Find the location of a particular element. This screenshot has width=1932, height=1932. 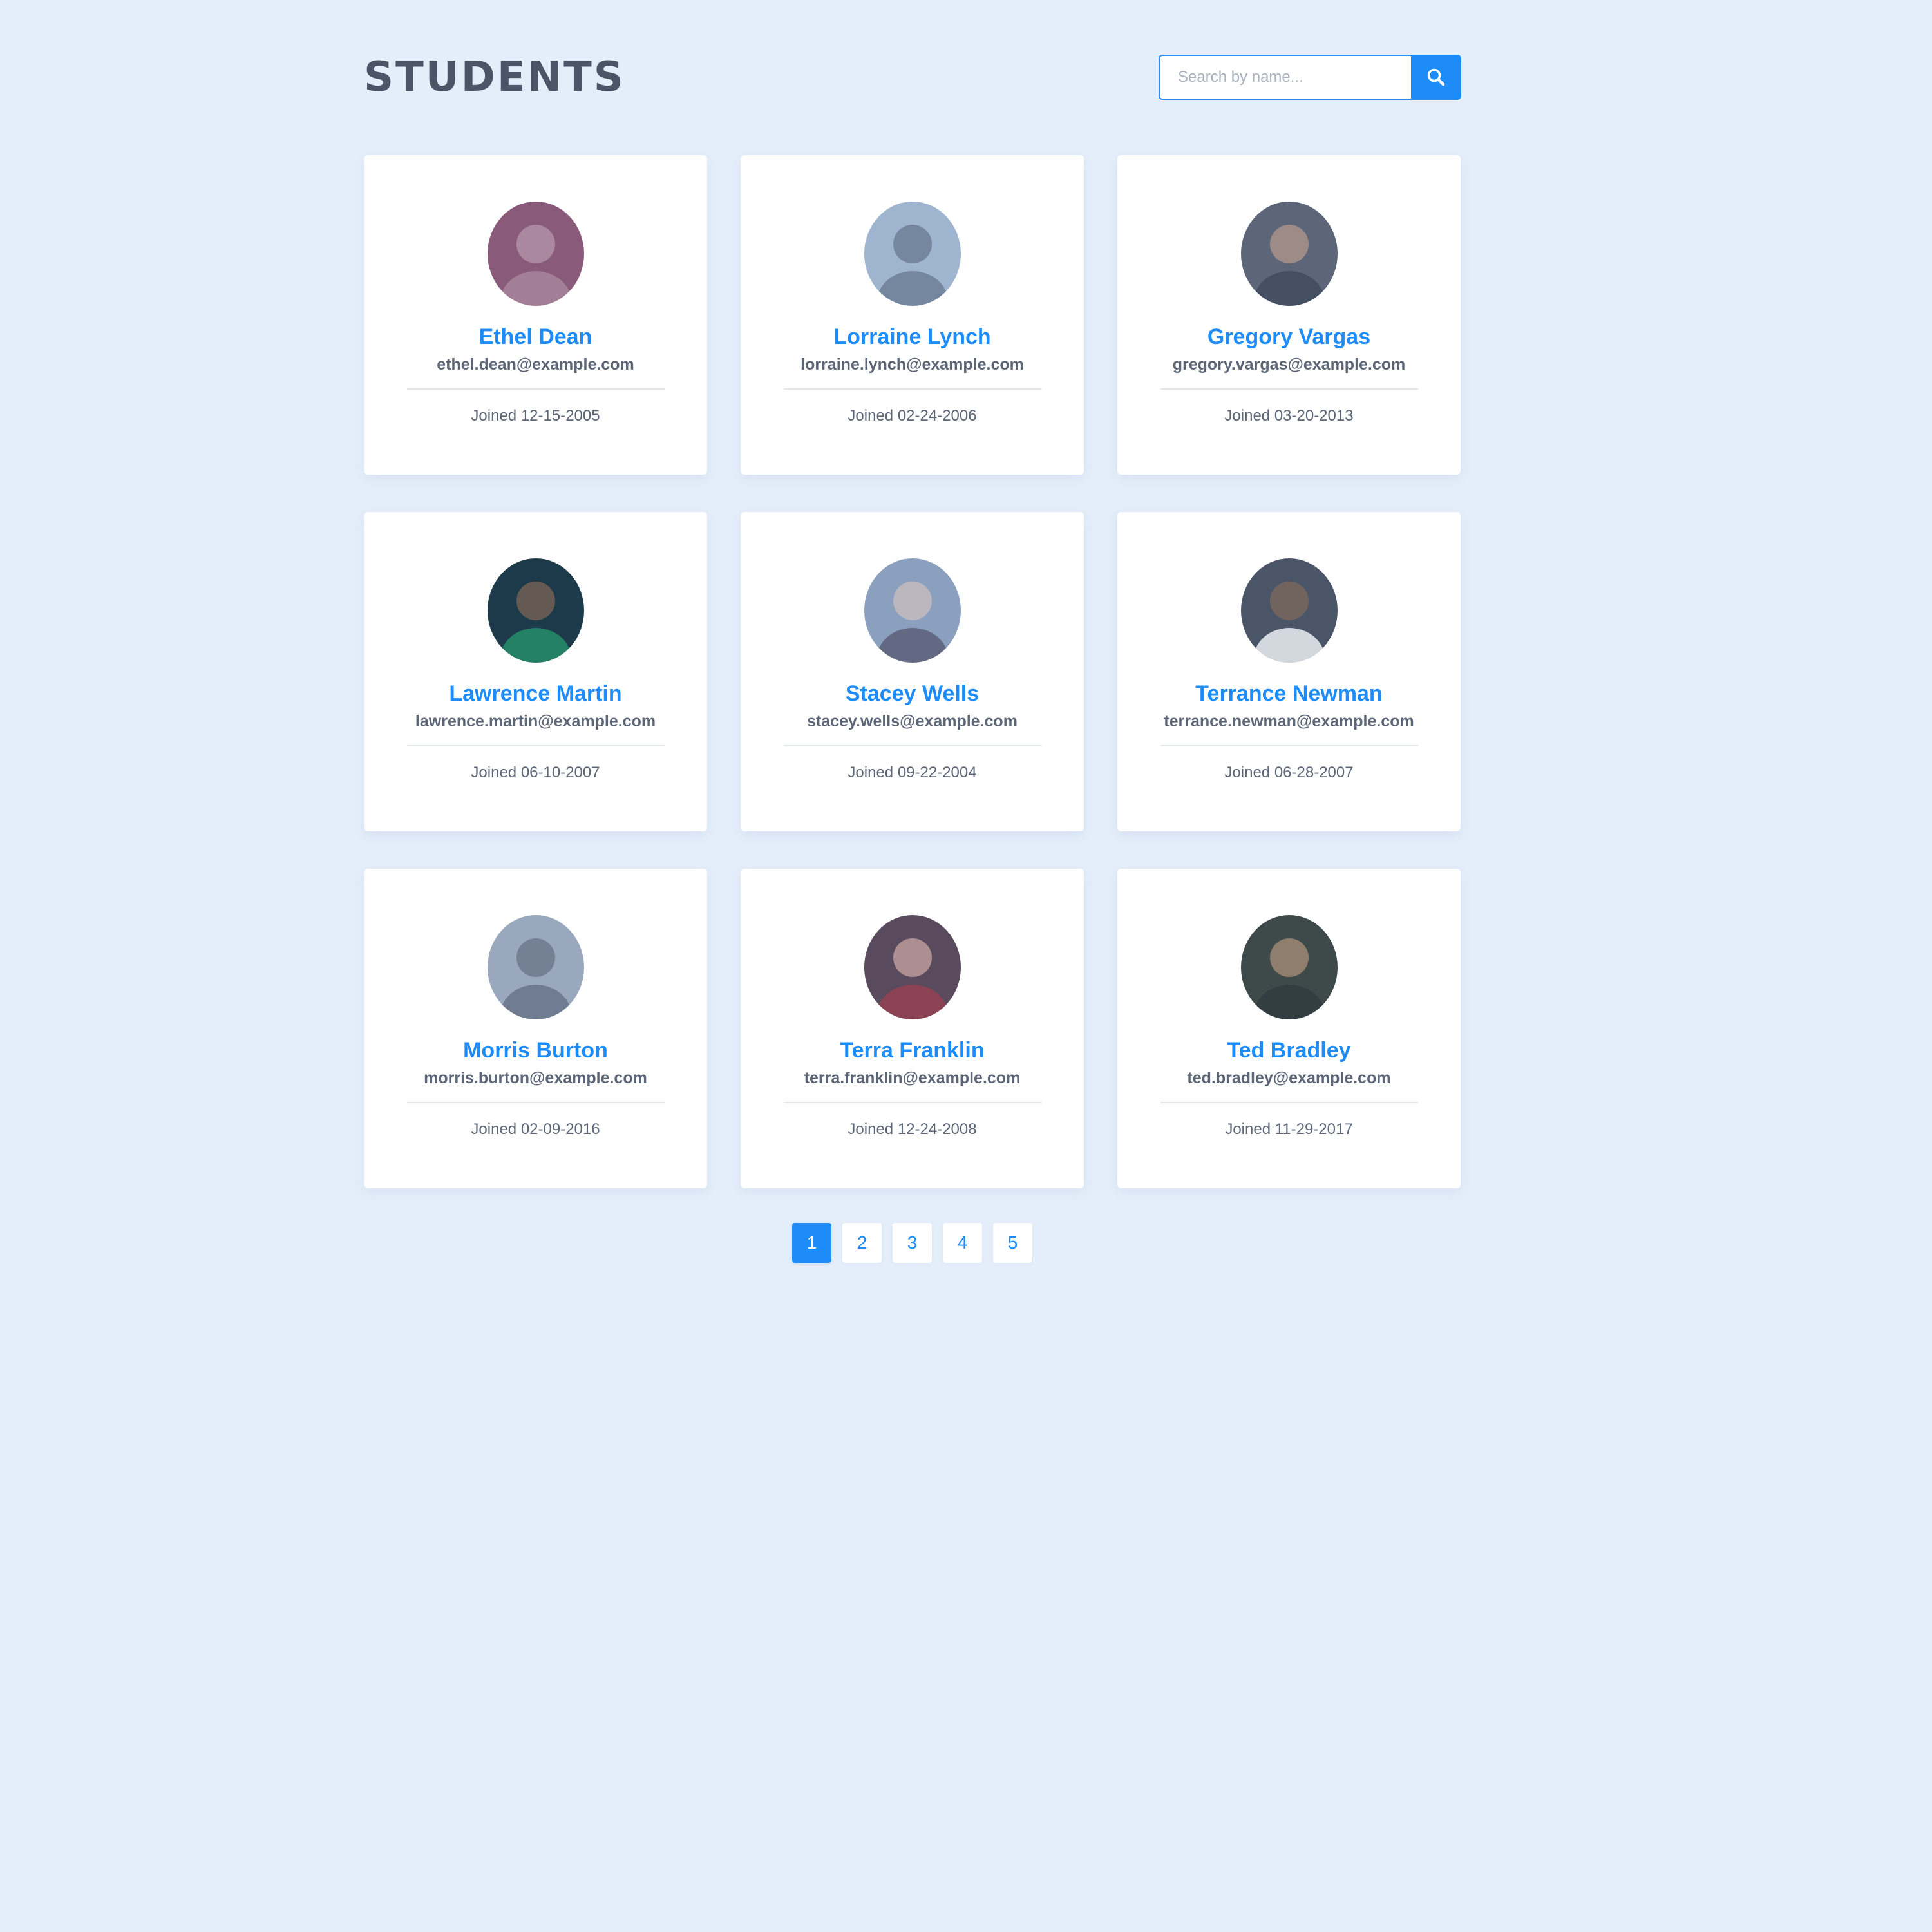

search-button is located at coordinates (1436, 77).